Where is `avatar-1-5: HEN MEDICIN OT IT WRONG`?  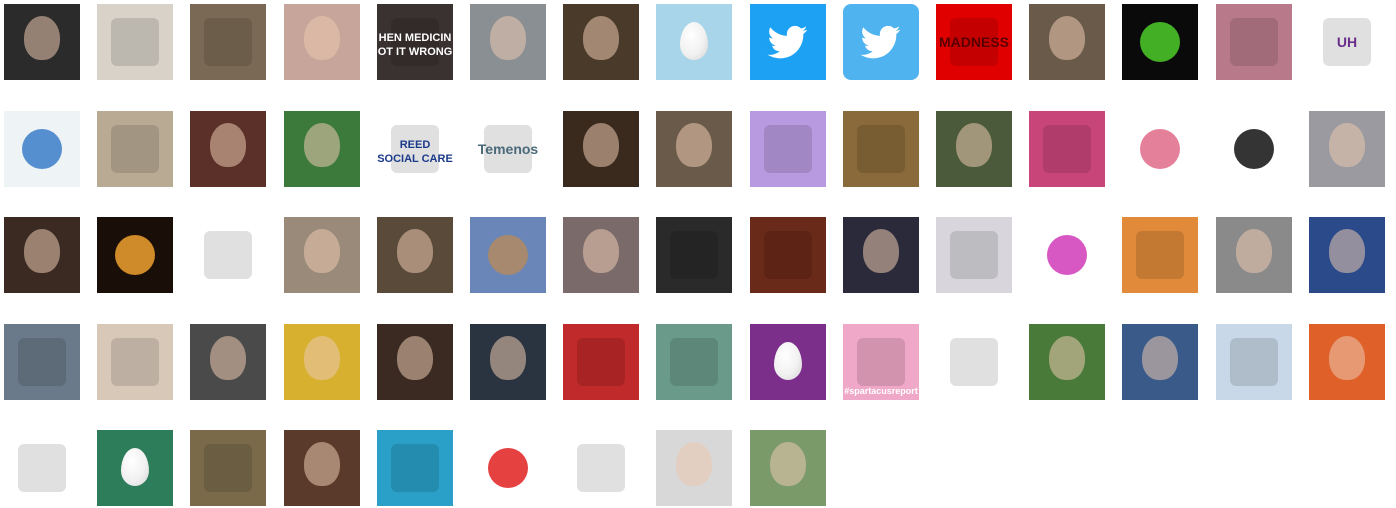 avatar-1-5: HEN MEDICIN OT IT WRONG is located at coordinates (415, 42).